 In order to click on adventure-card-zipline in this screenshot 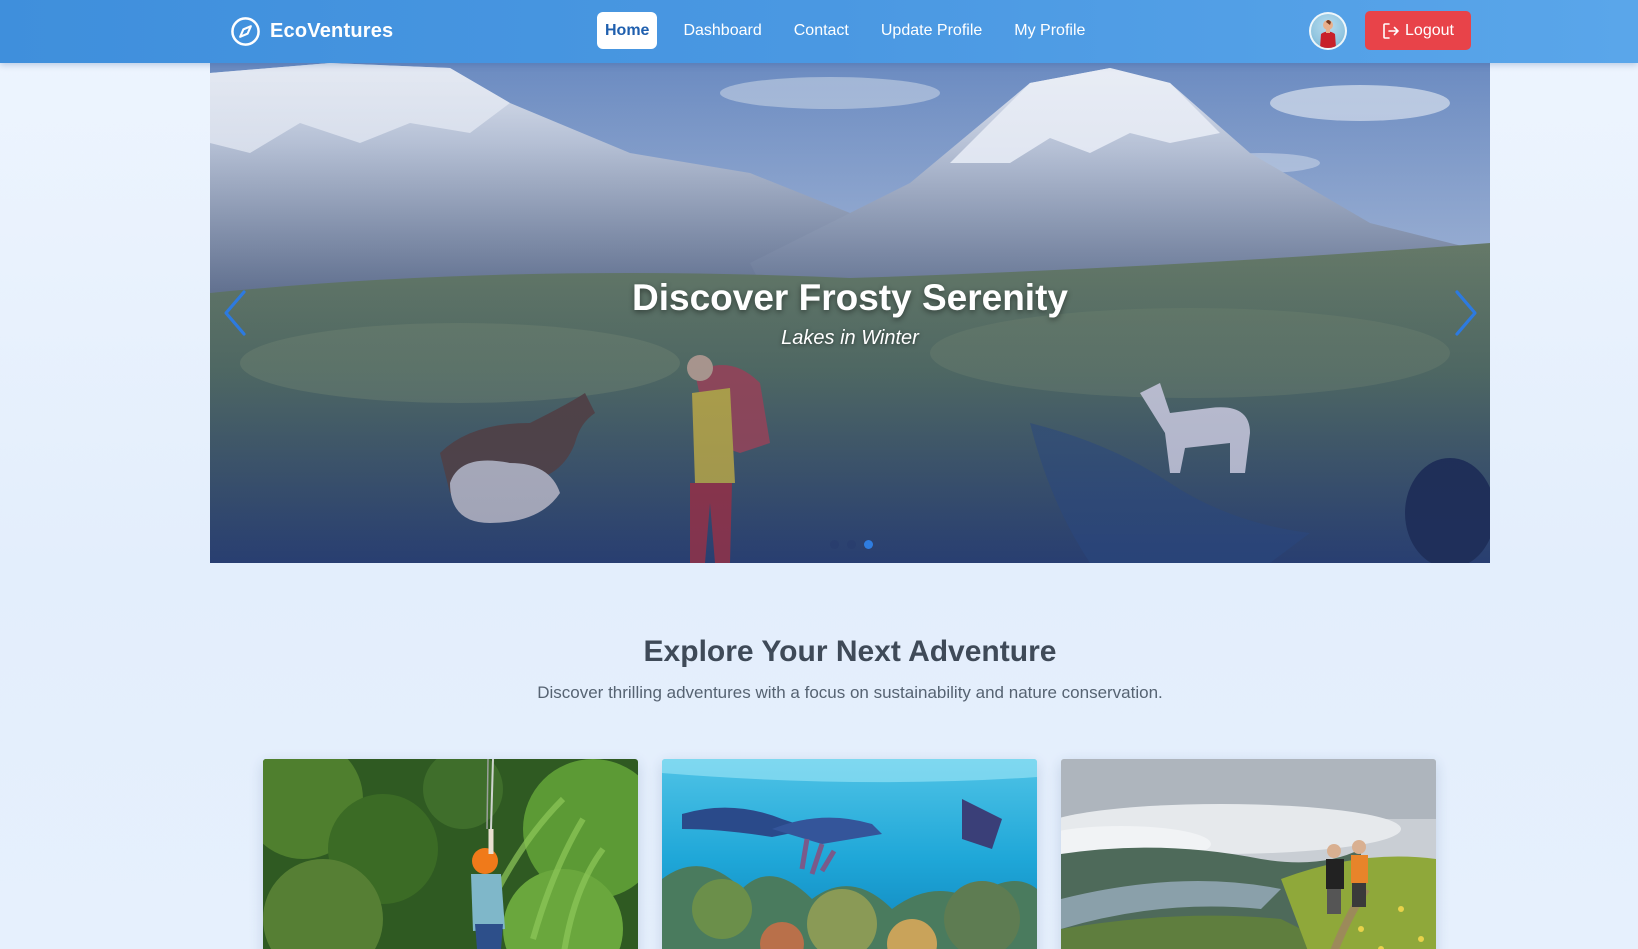, I will do `click(450, 854)`.